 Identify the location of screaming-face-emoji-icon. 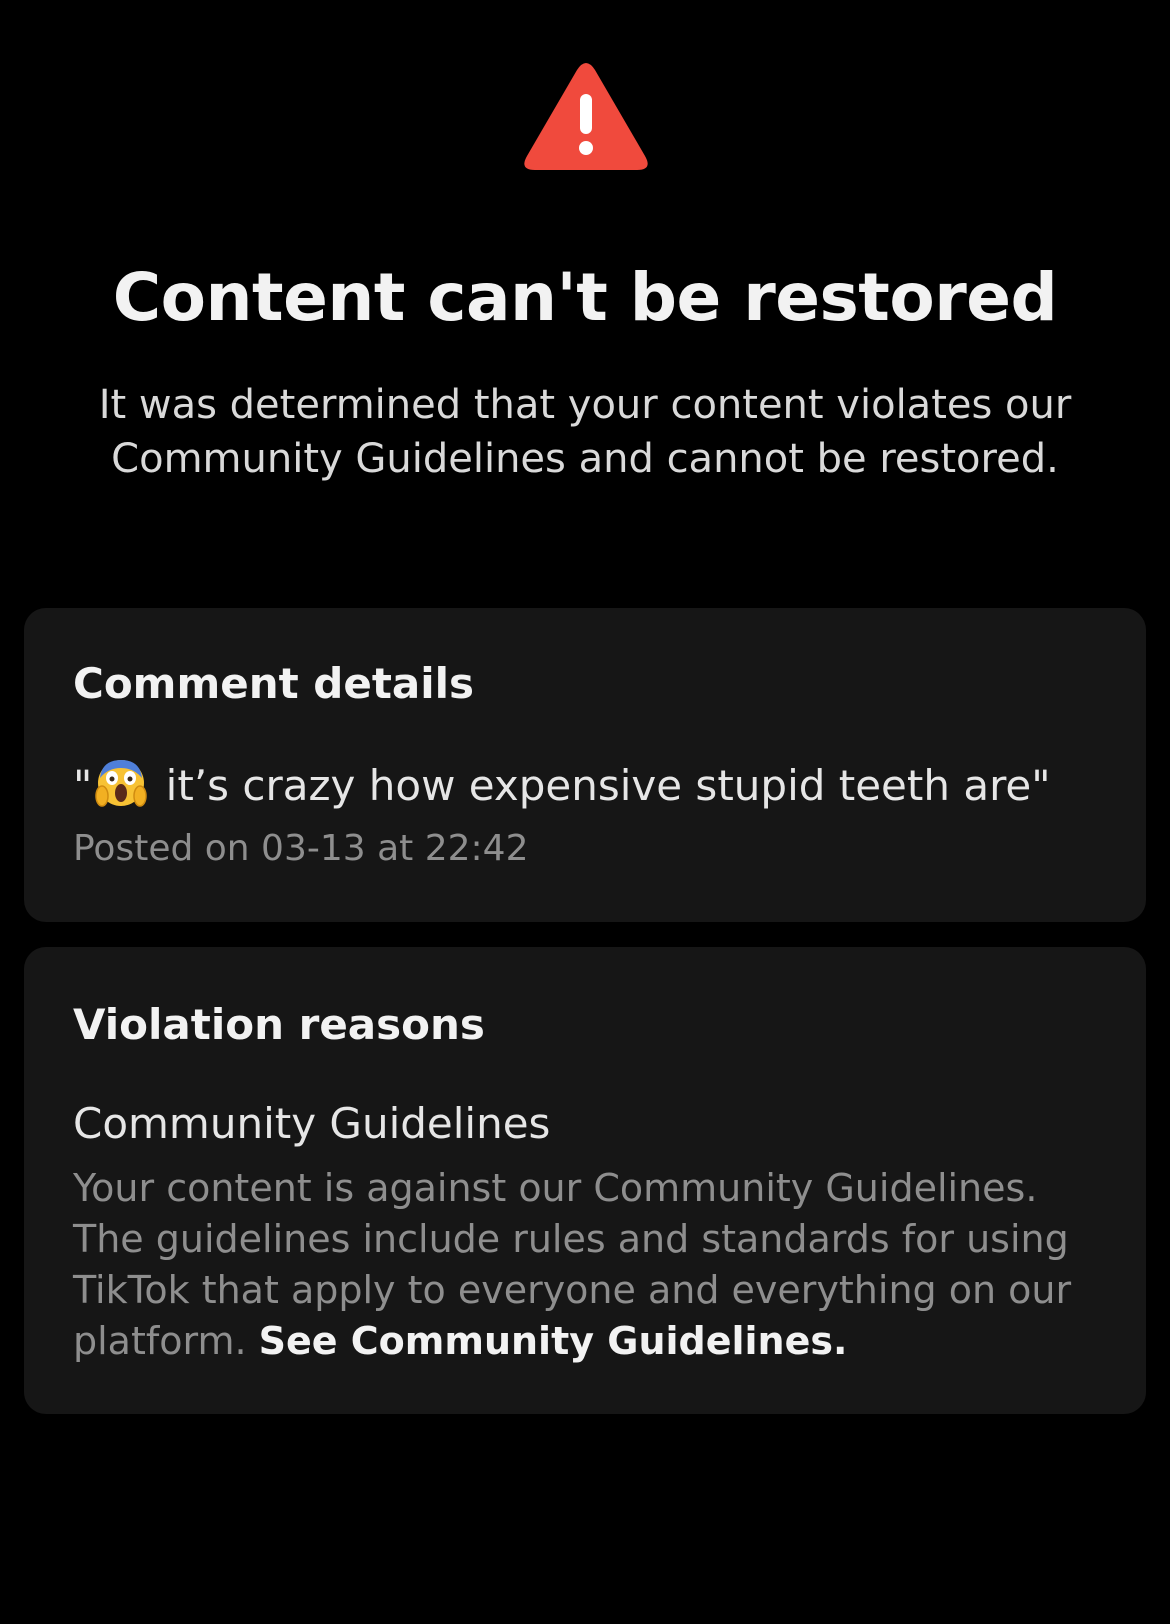
(121, 783).